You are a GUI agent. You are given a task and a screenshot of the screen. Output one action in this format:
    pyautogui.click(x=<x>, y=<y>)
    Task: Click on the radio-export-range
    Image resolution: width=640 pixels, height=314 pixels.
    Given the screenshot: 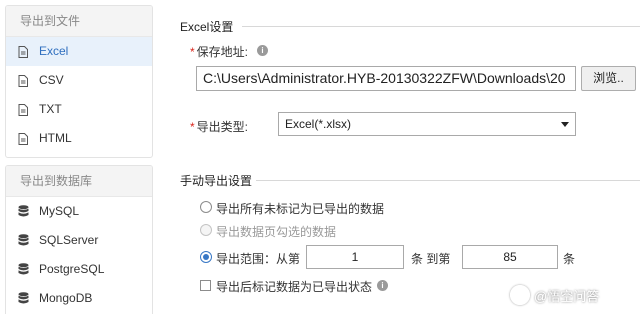 What is the action you would take?
    pyautogui.click(x=206, y=257)
    